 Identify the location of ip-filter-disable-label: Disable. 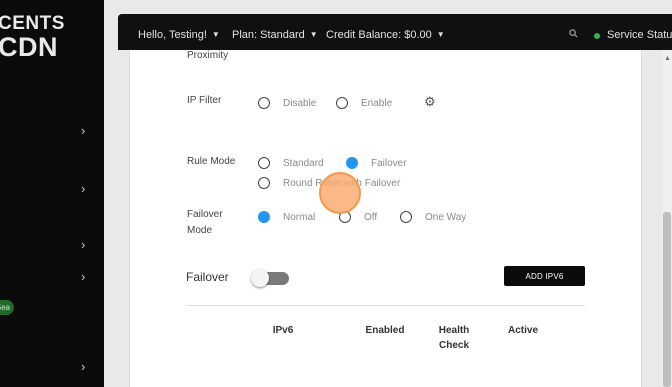
(299, 104).